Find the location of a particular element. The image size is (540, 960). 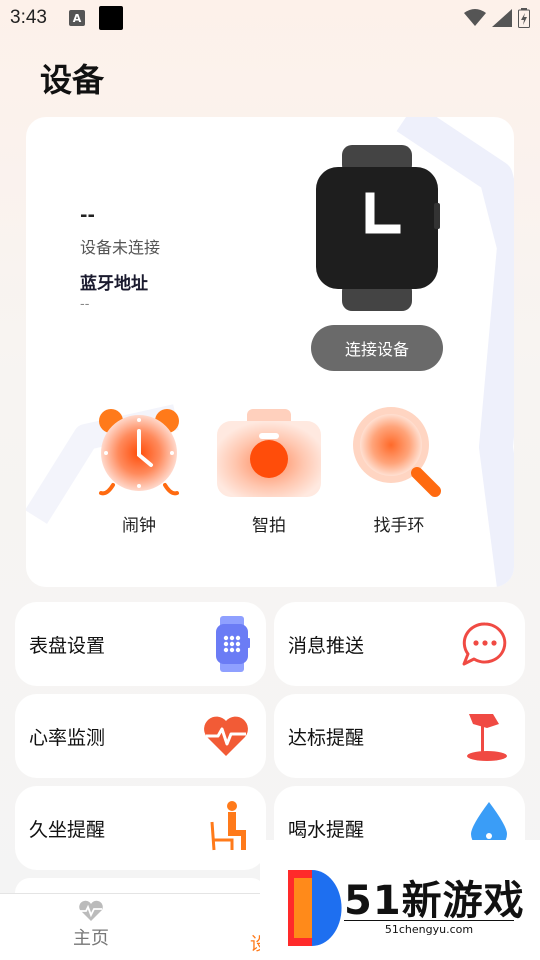

feature-label: 消息推送 is located at coordinates (326, 645).